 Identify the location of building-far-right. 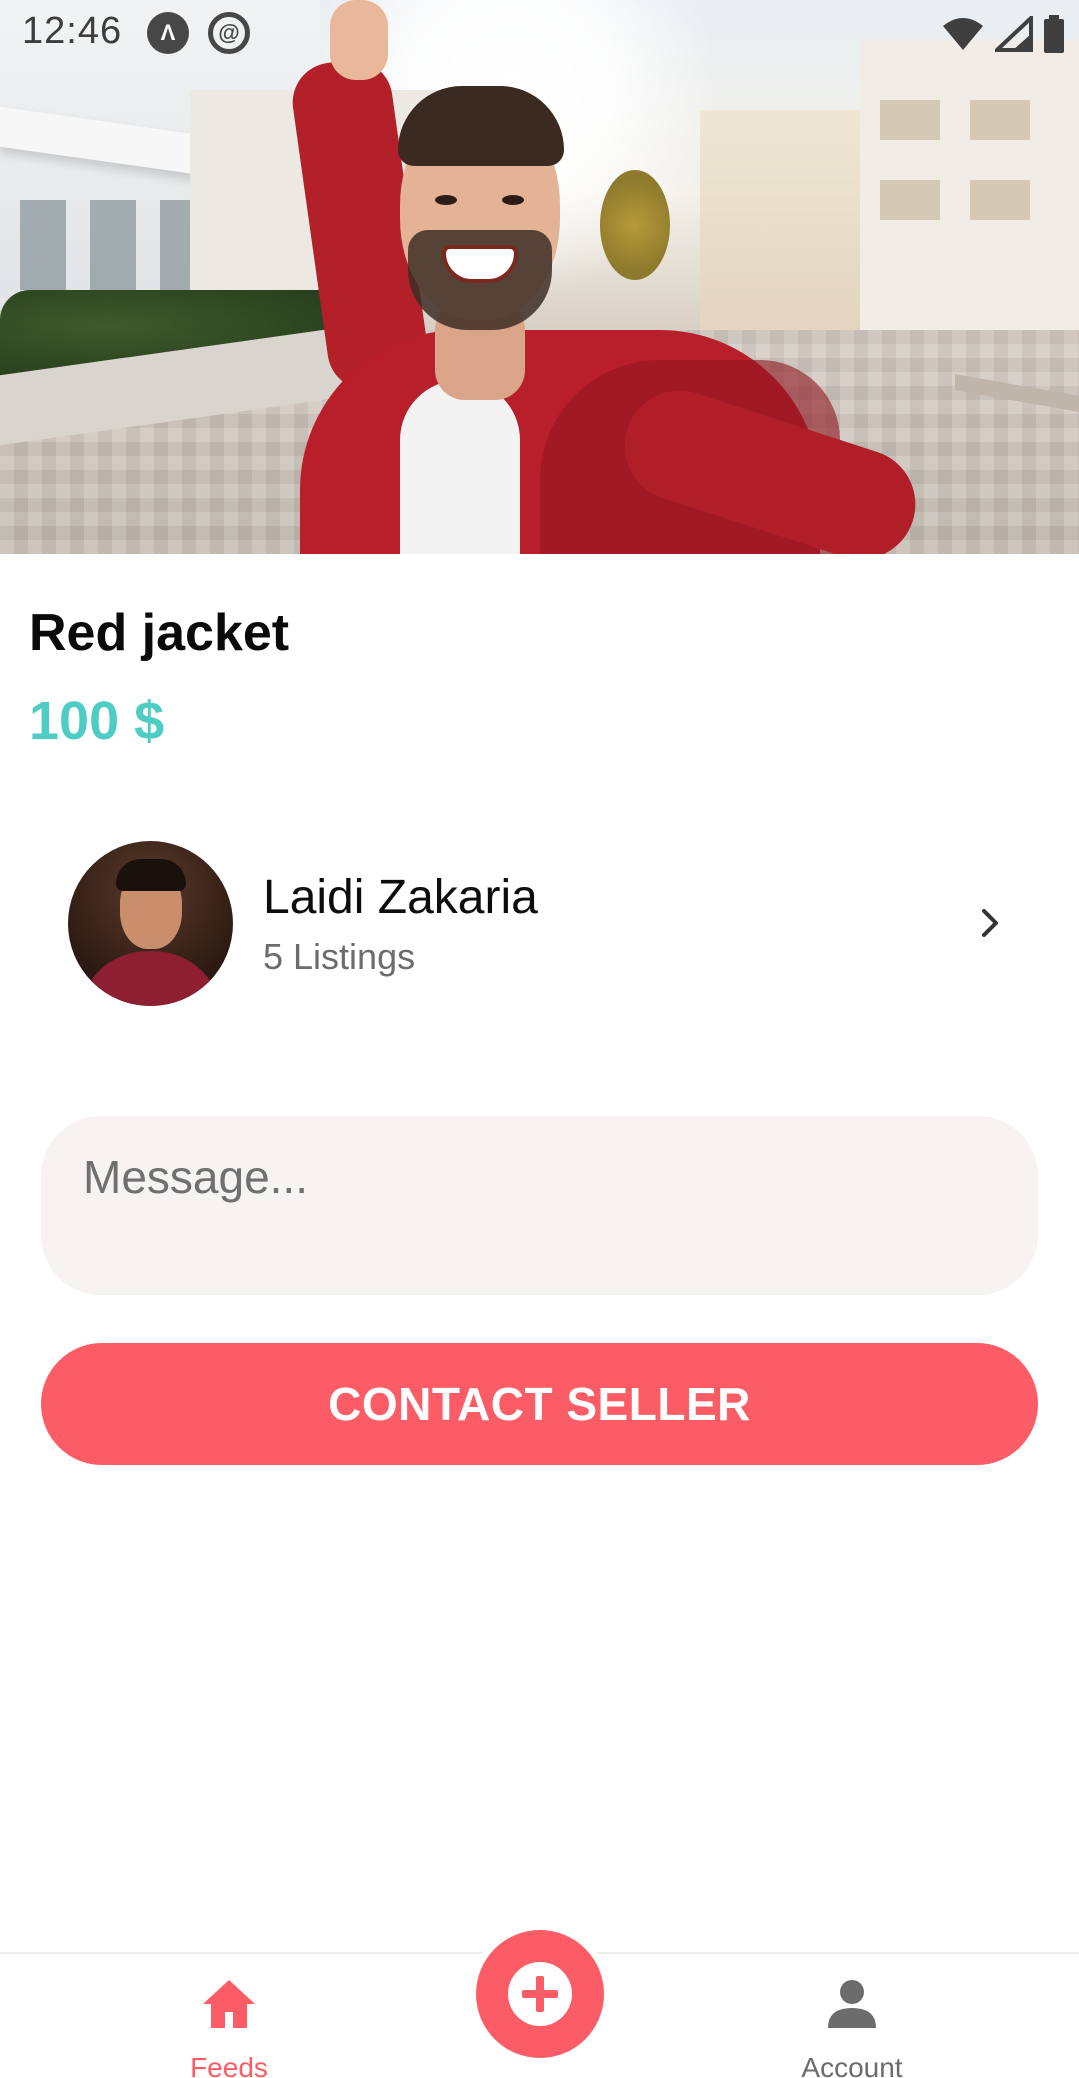
(969, 185).